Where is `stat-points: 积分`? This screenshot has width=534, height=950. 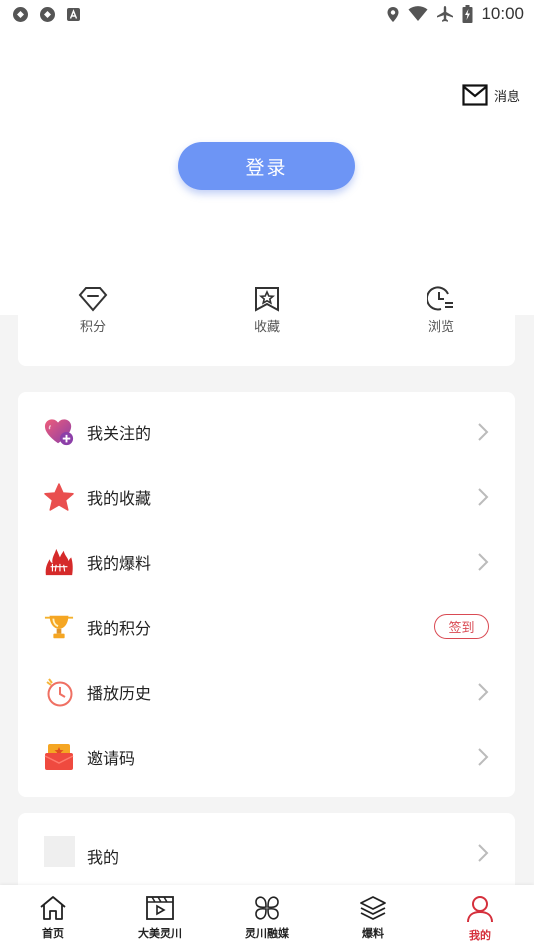 stat-points: 积分 is located at coordinates (93, 310).